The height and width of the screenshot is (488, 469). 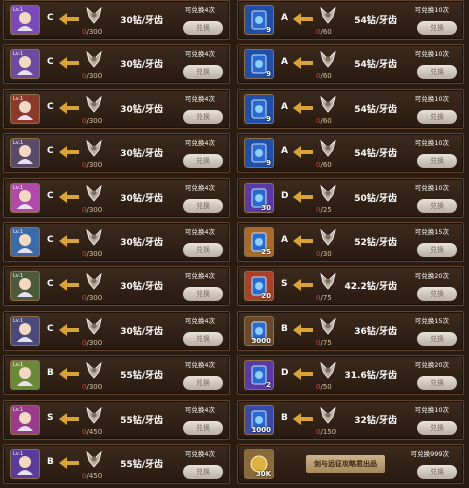 What do you see at coordinates (431, 54) in the screenshot?
I see `limit-label: 可兑换10次` at bounding box center [431, 54].